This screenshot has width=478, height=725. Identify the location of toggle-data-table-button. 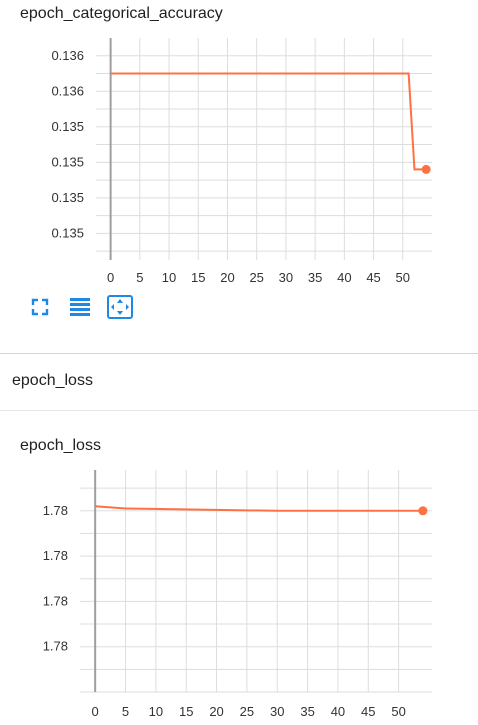
(80, 307).